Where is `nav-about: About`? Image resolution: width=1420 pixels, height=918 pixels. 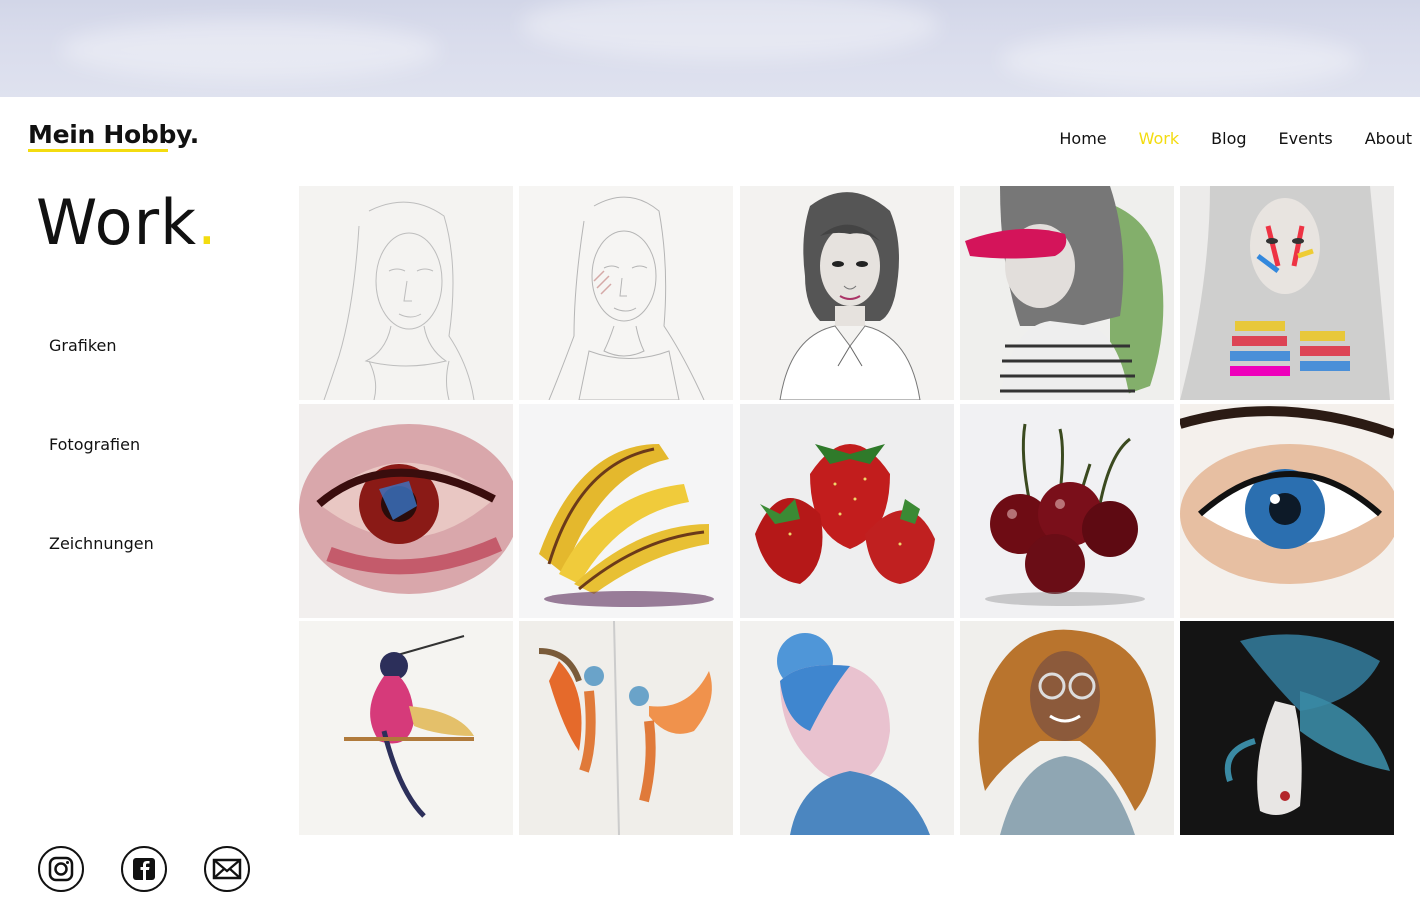
nav-about: About is located at coordinates (1388, 138).